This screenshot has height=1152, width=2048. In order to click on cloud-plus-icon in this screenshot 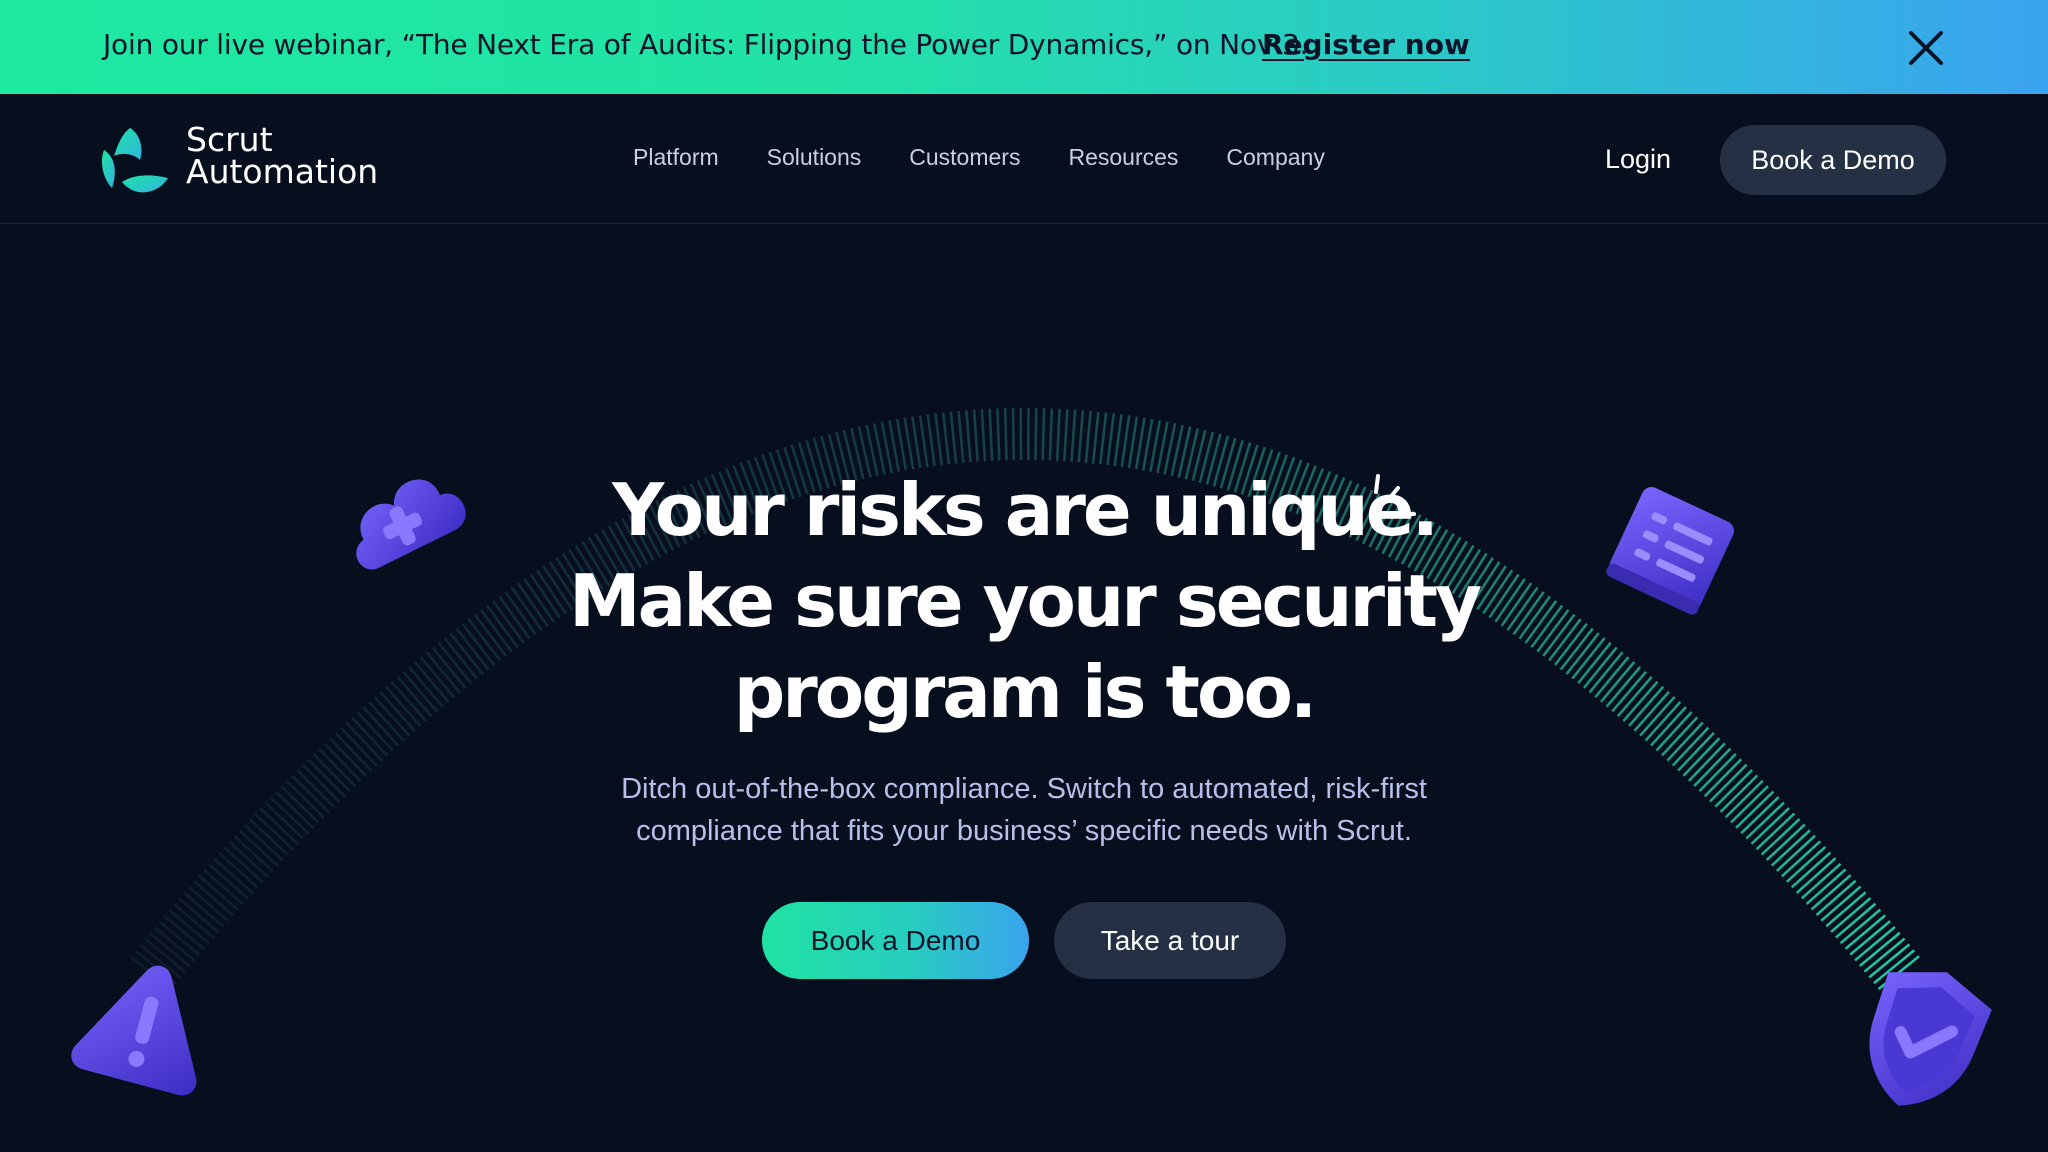, I will do `click(411, 524)`.